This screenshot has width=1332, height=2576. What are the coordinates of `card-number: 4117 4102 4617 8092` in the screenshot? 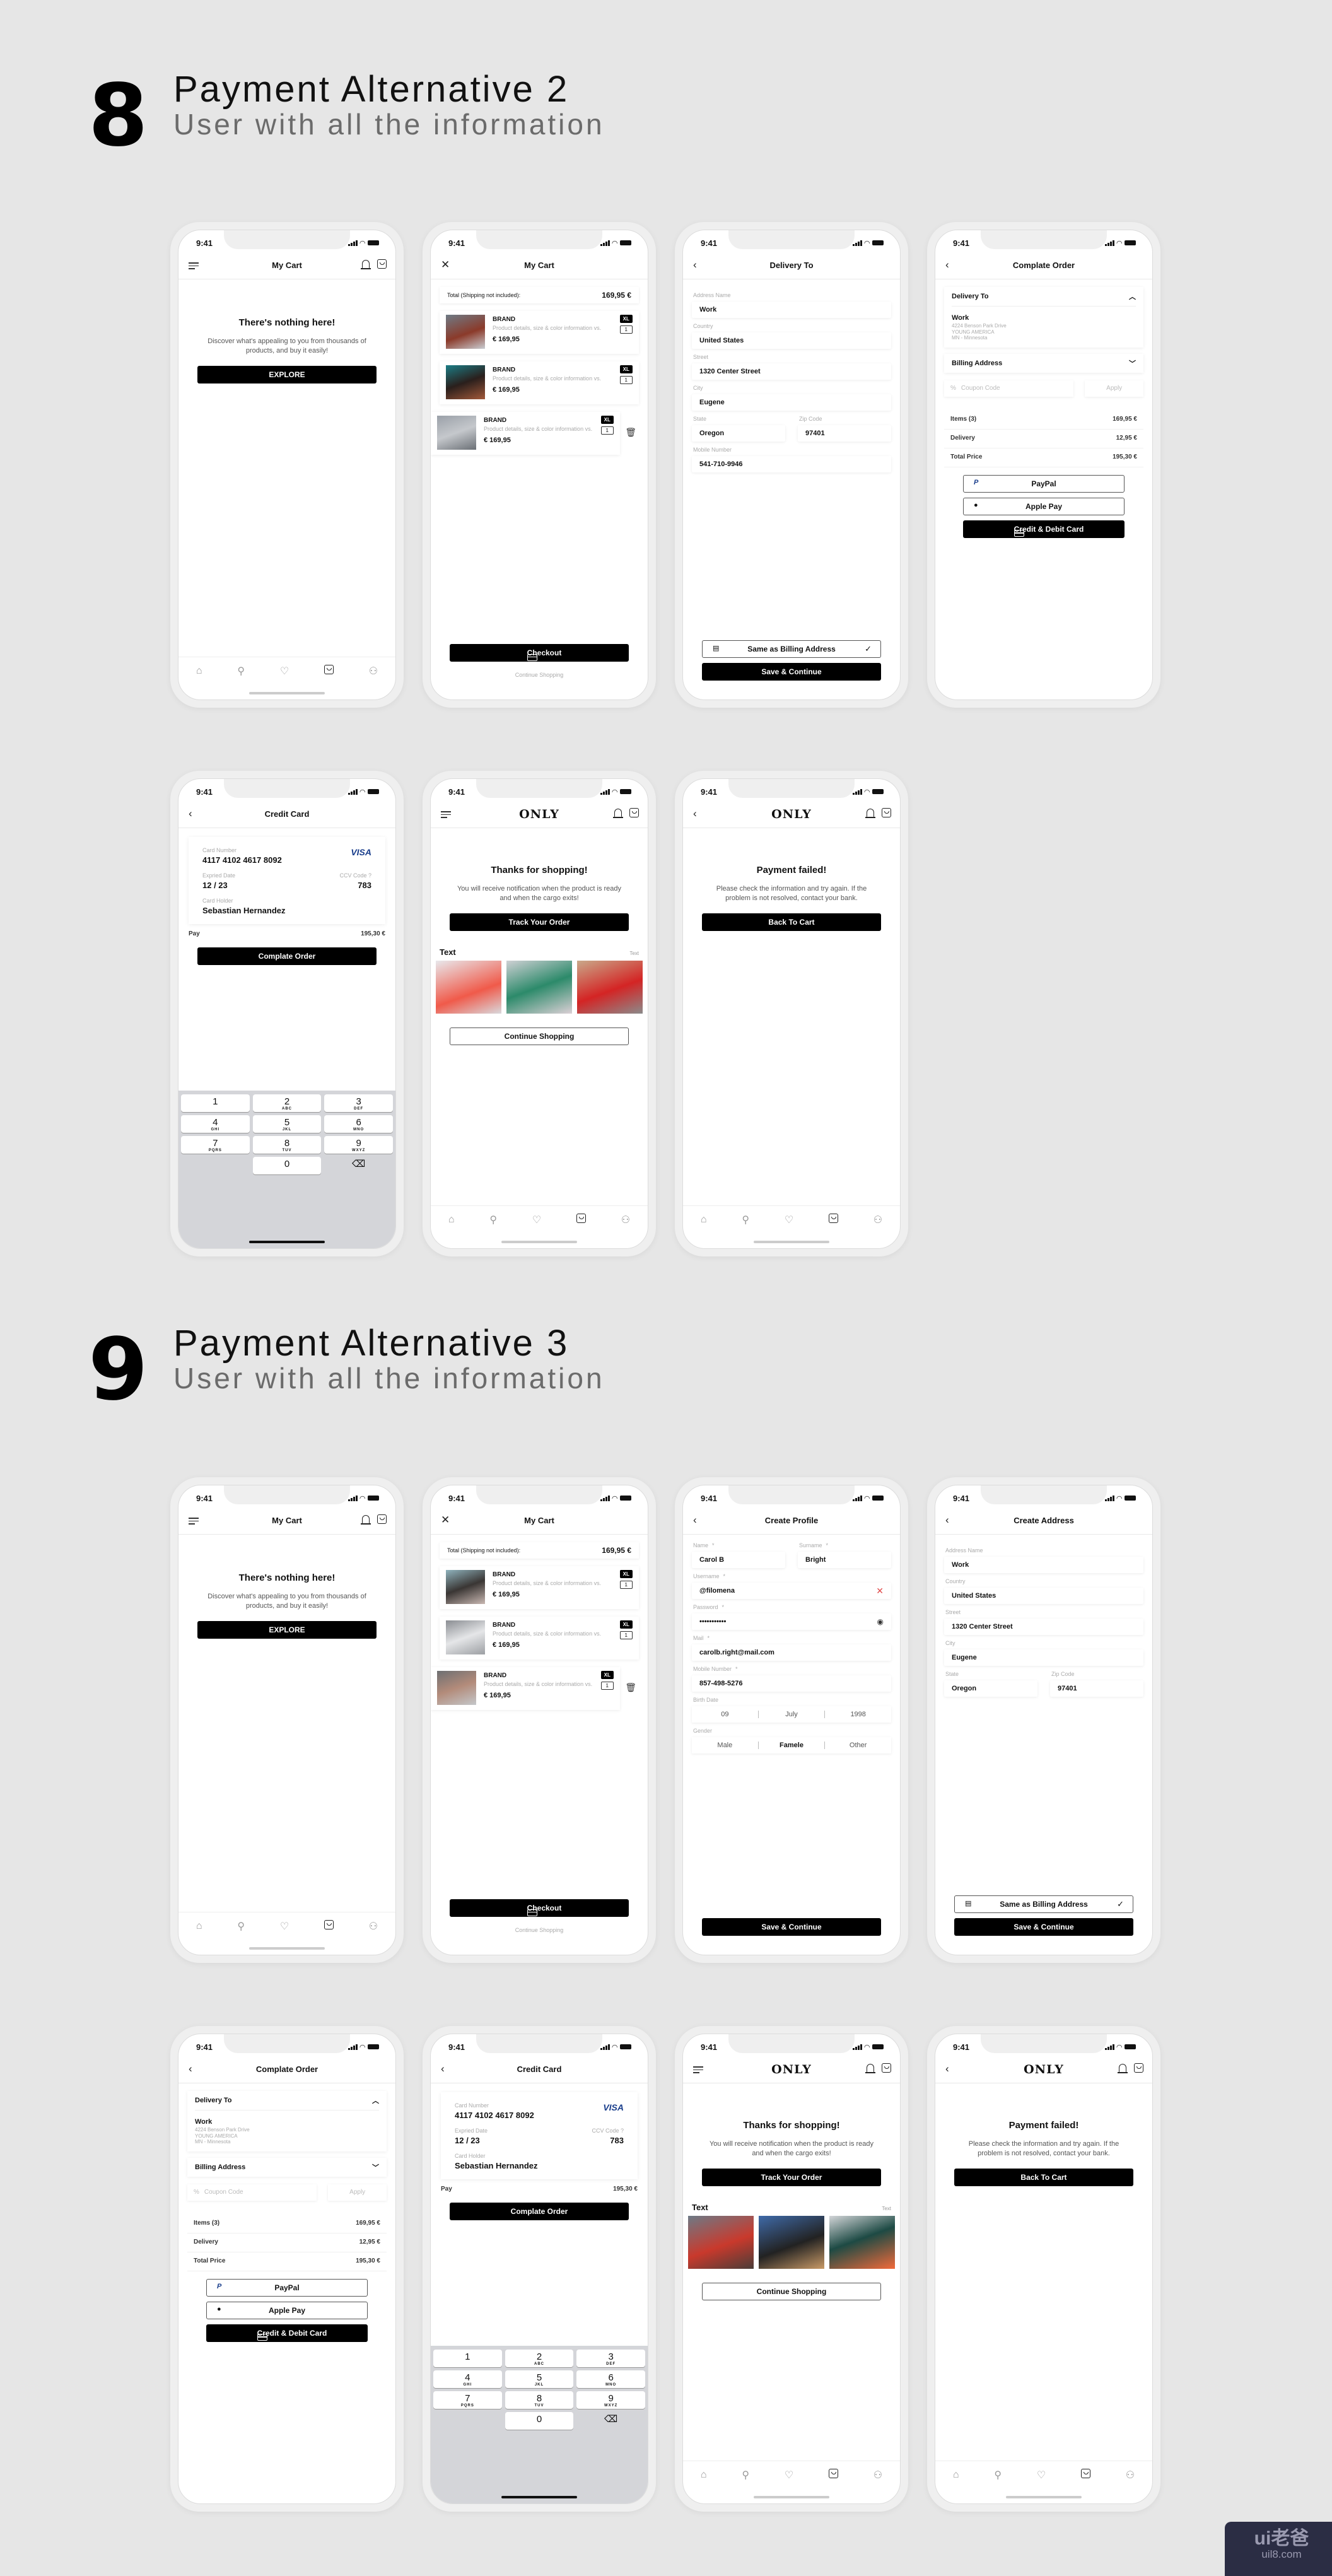 It's located at (286, 860).